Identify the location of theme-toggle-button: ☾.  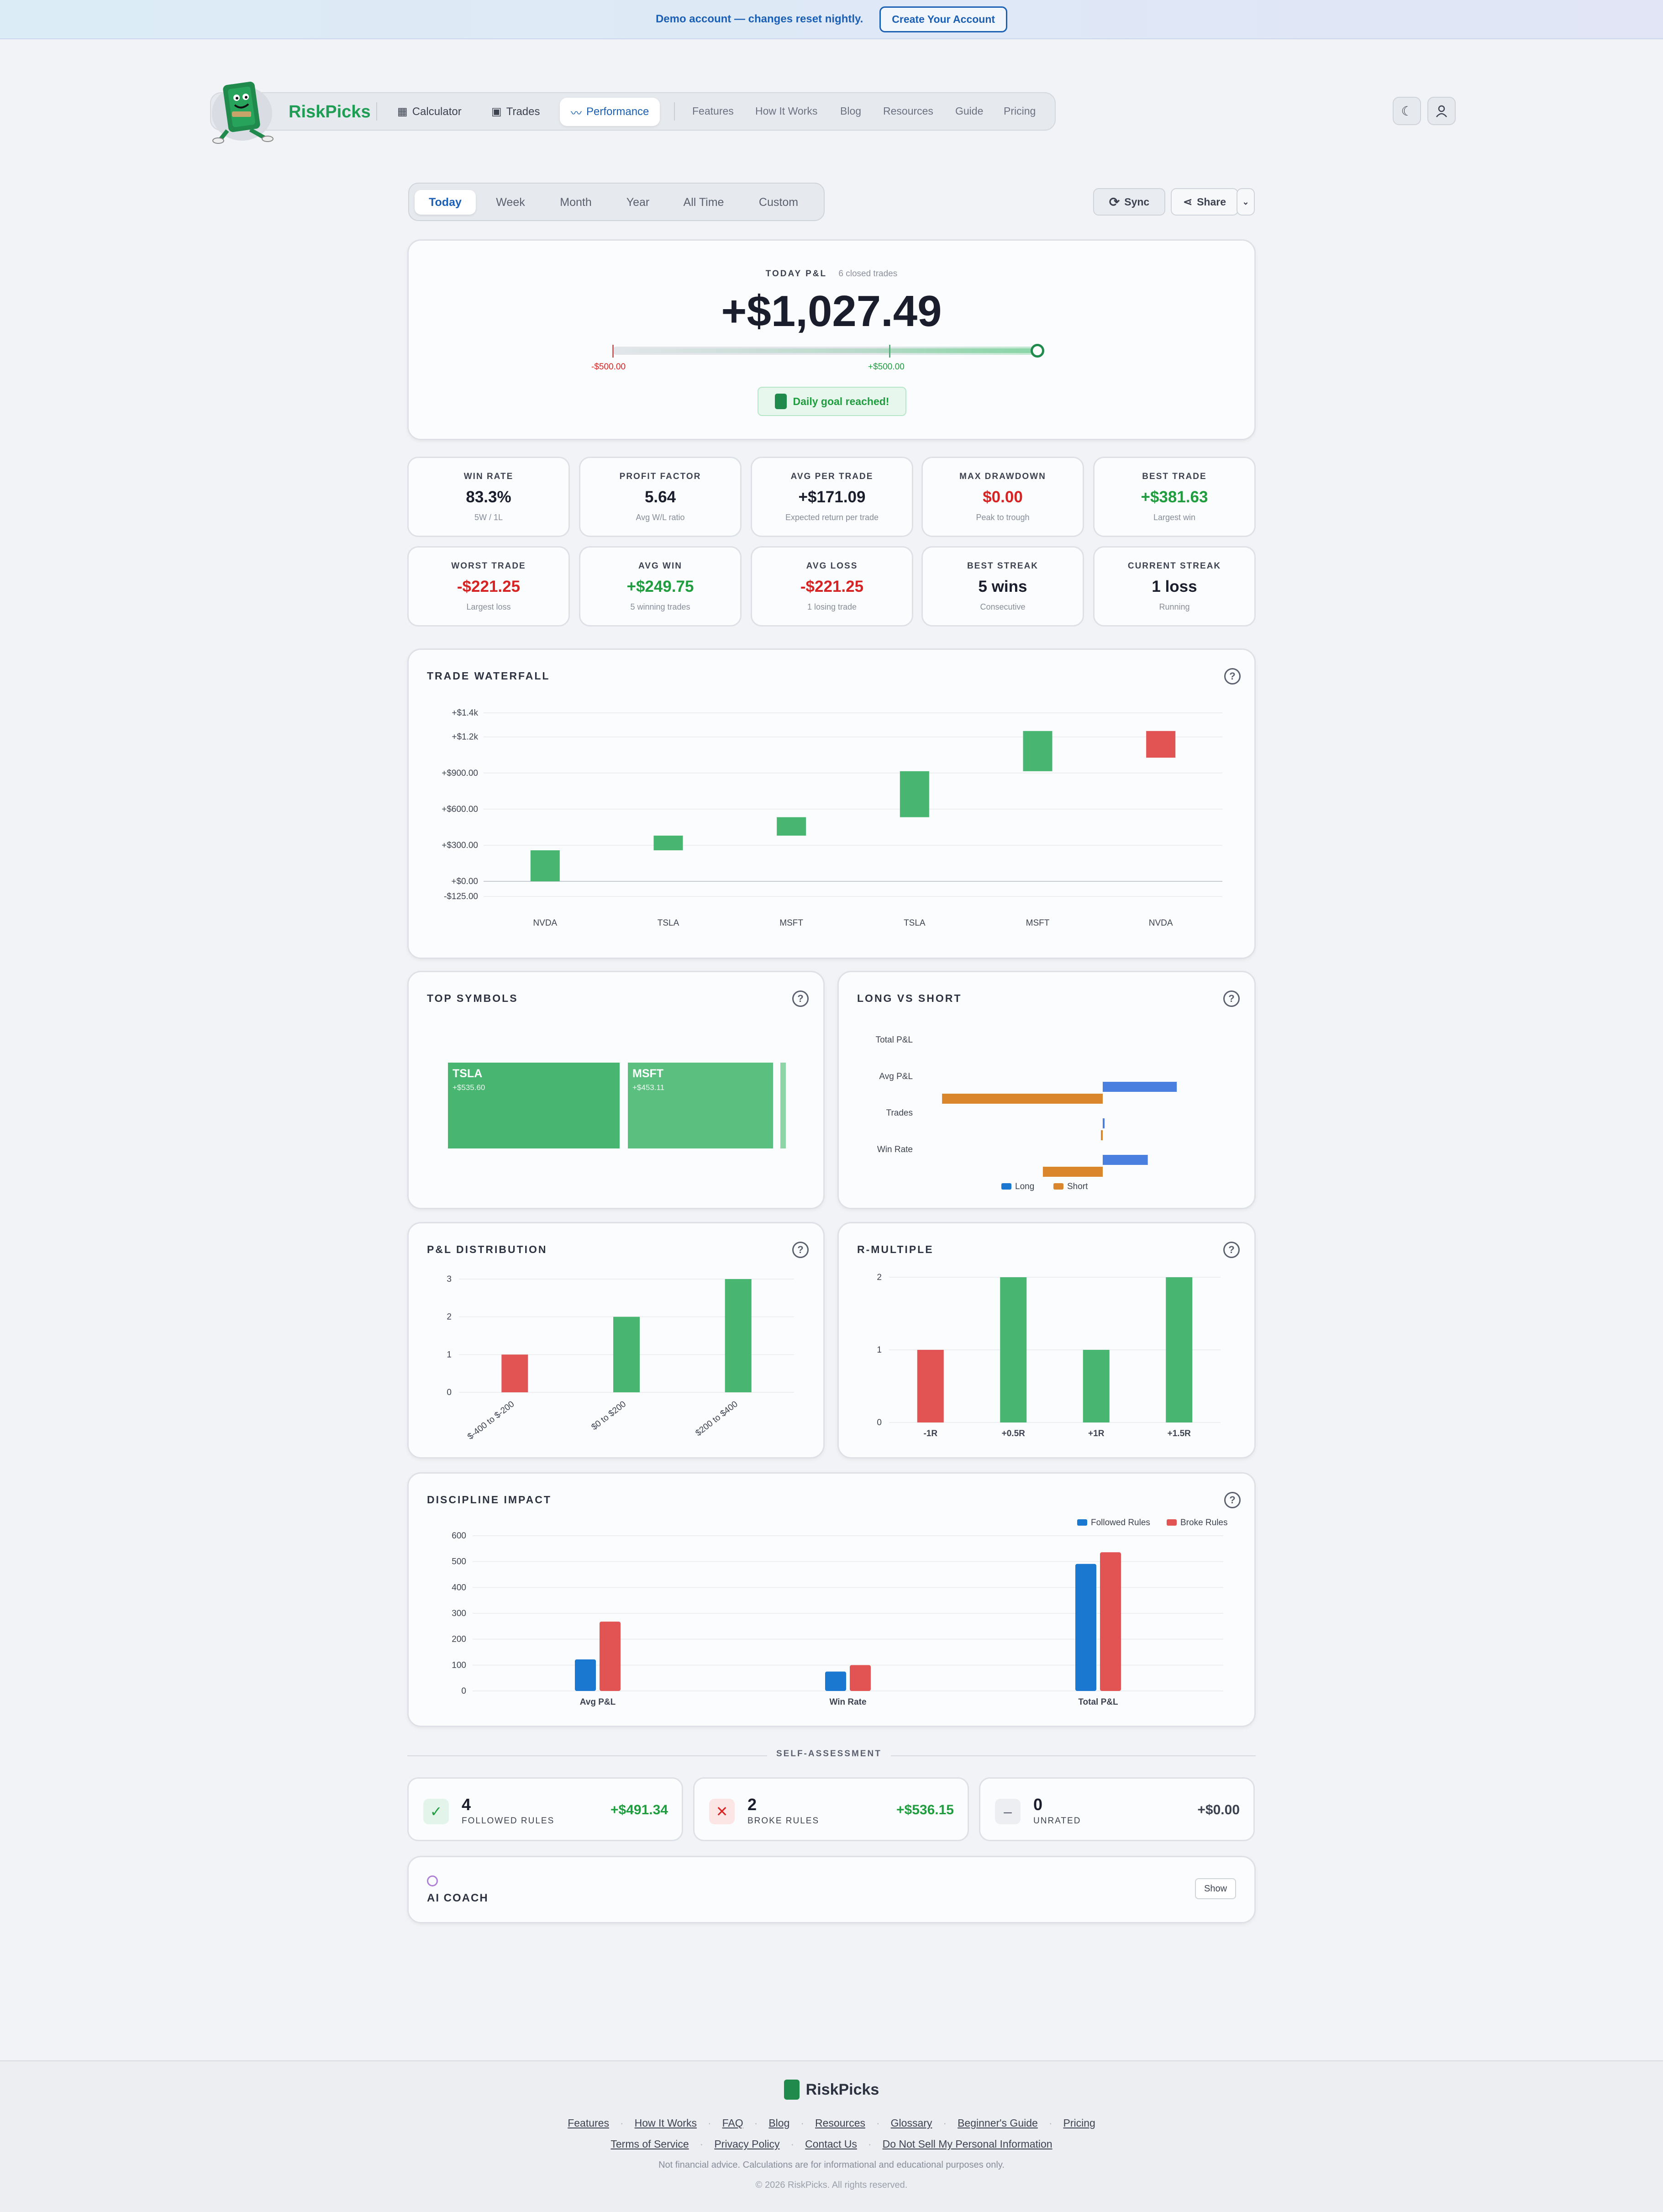
(1407, 111).